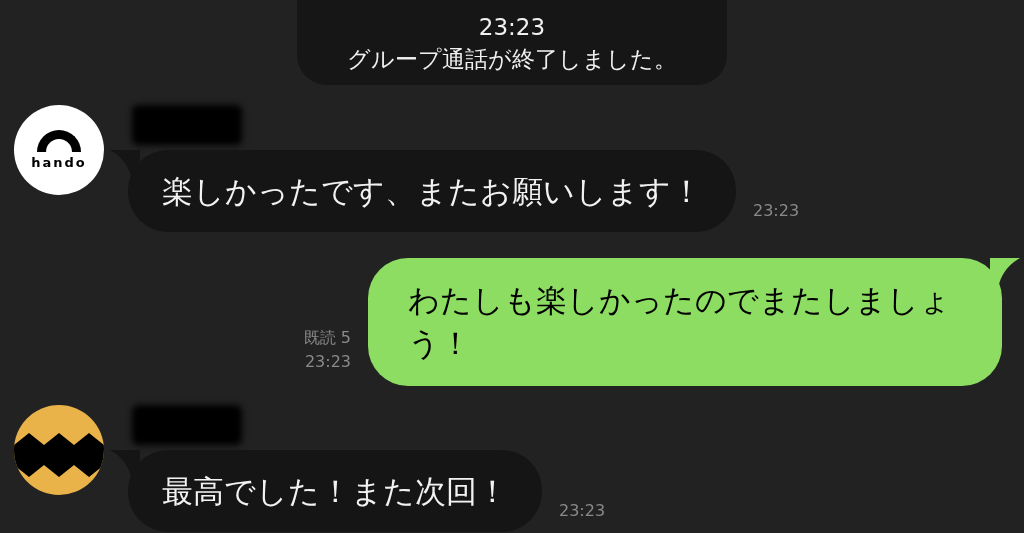  Describe the element at coordinates (327, 338) in the screenshot. I see `read-receipt: 既読 5` at that location.